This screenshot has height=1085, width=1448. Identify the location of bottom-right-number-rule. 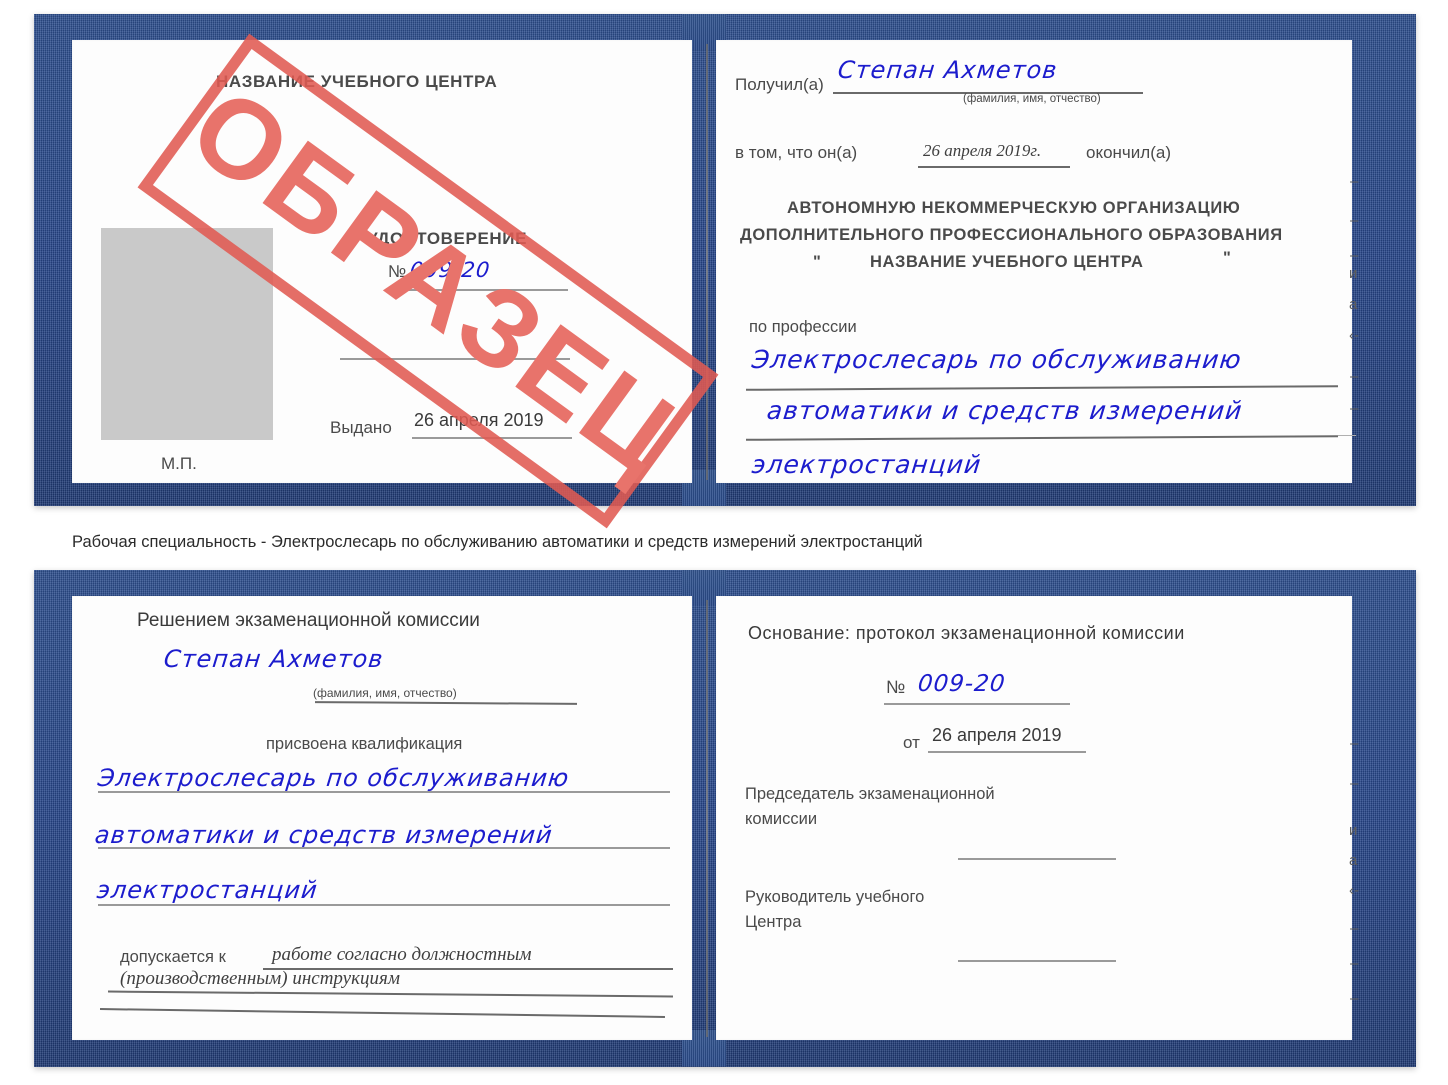
(977, 704).